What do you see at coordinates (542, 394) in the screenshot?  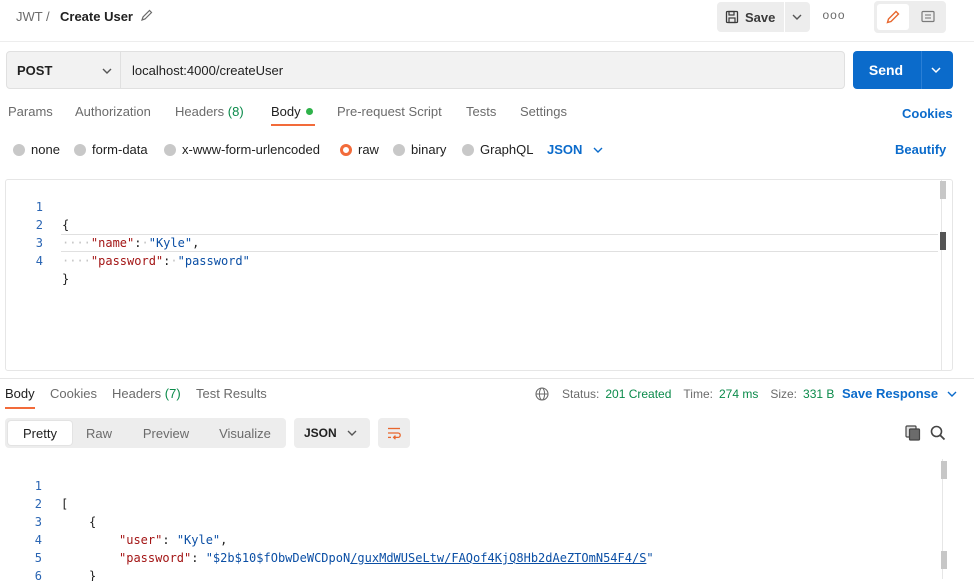 I see `globe-icon` at bounding box center [542, 394].